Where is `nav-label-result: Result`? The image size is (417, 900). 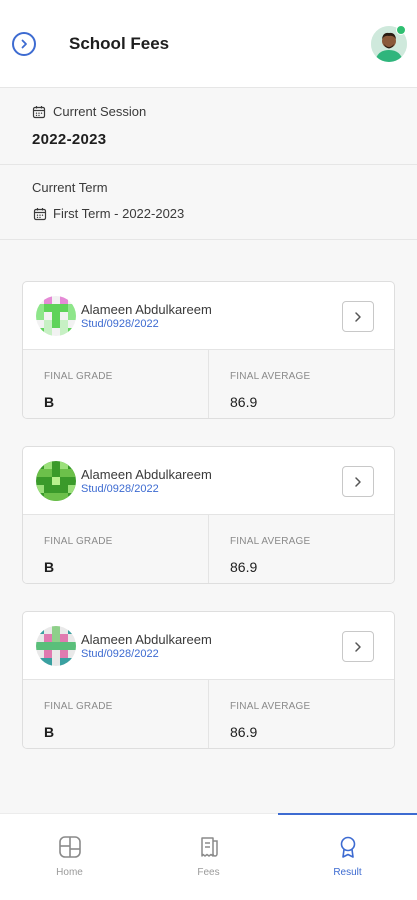
nav-label-result: Result is located at coordinates (347, 872).